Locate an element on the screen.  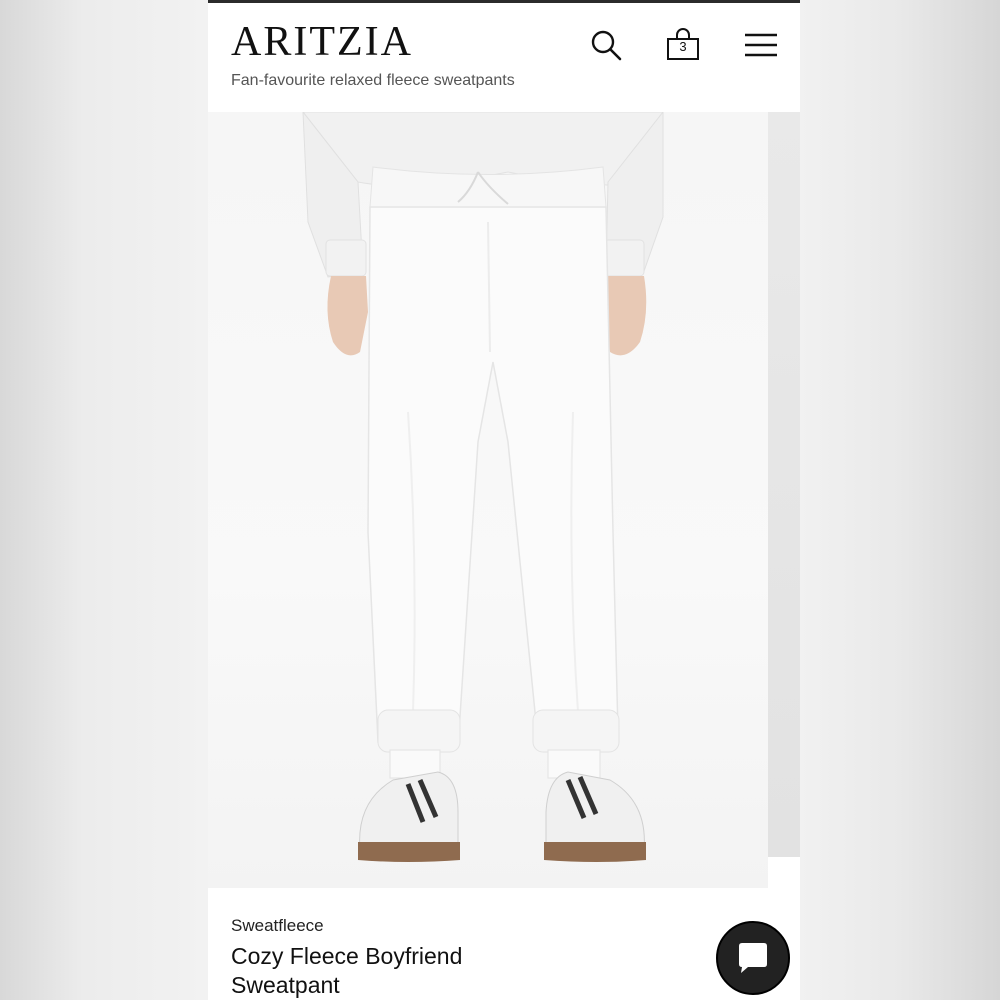
product-subtitle: Fan-favourite relaxed fleece sweatpants is located at coordinates (373, 80).